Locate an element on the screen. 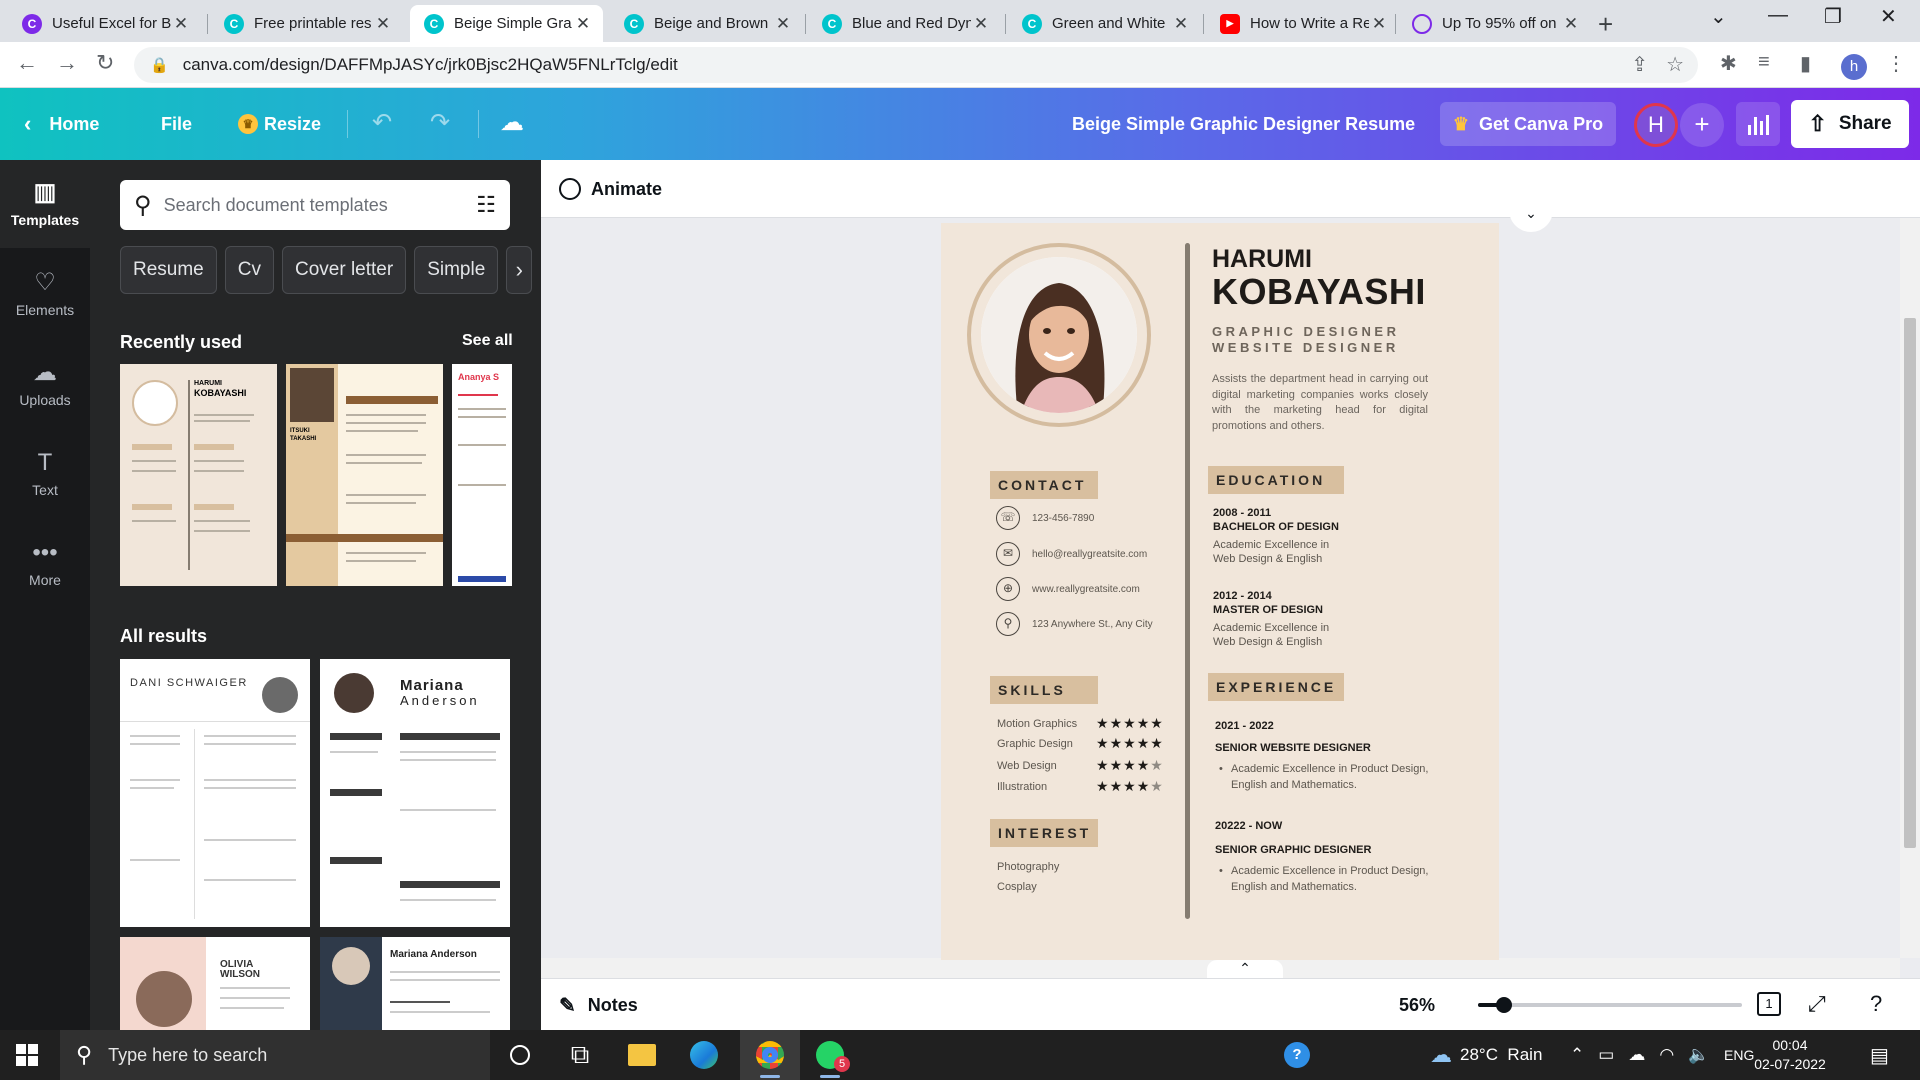 This screenshot has height=1080, width=1920. rail-item-text: T Text is located at coordinates (45, 474).